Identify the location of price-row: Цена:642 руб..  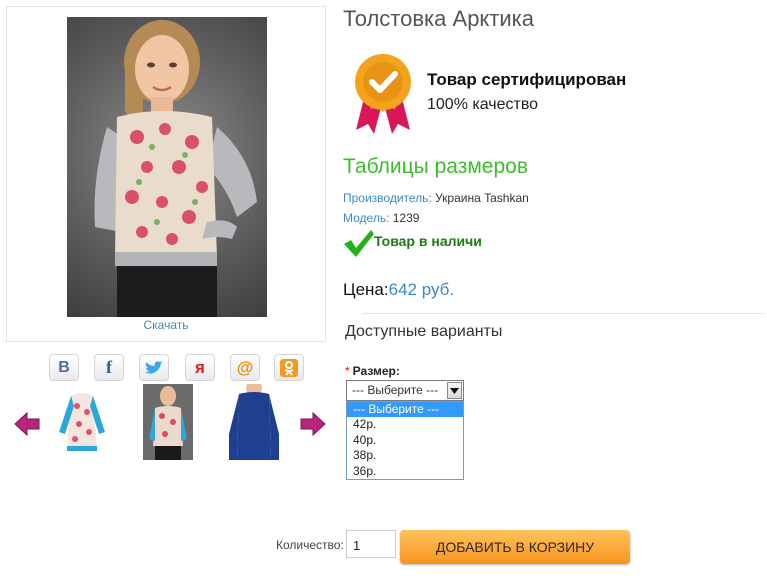
(398, 290).